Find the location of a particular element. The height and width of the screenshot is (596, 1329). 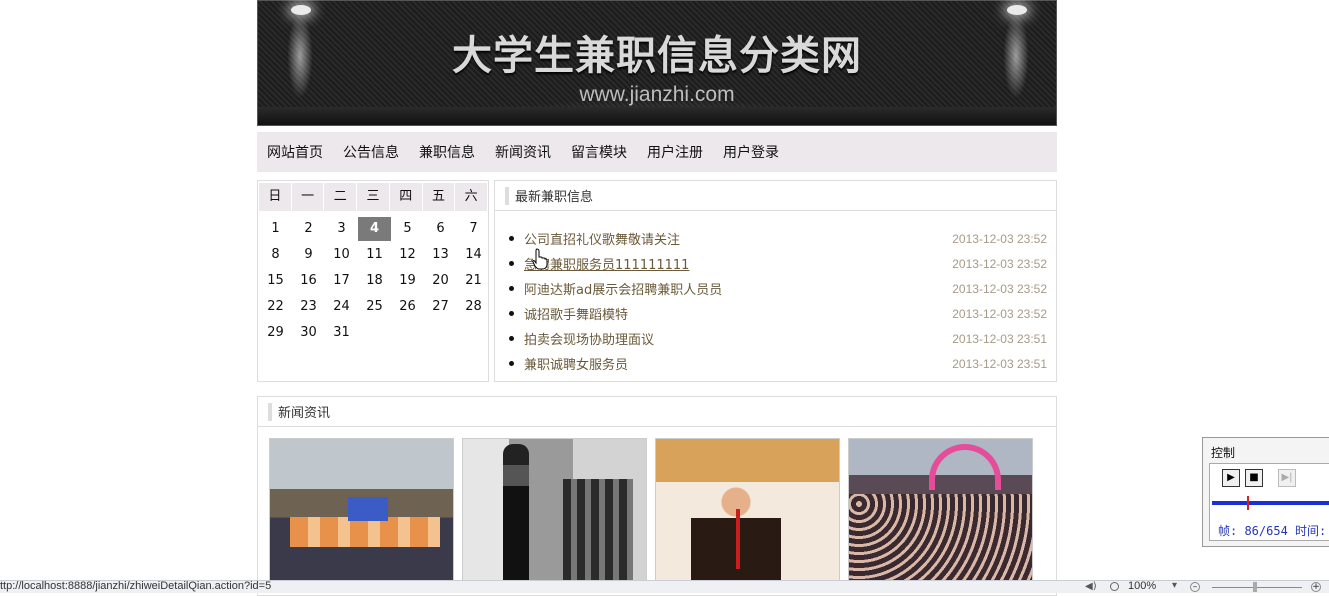

job-list-item: 拍卖会现场协助理面议 2013-12-03 23:51 is located at coordinates (778, 338).